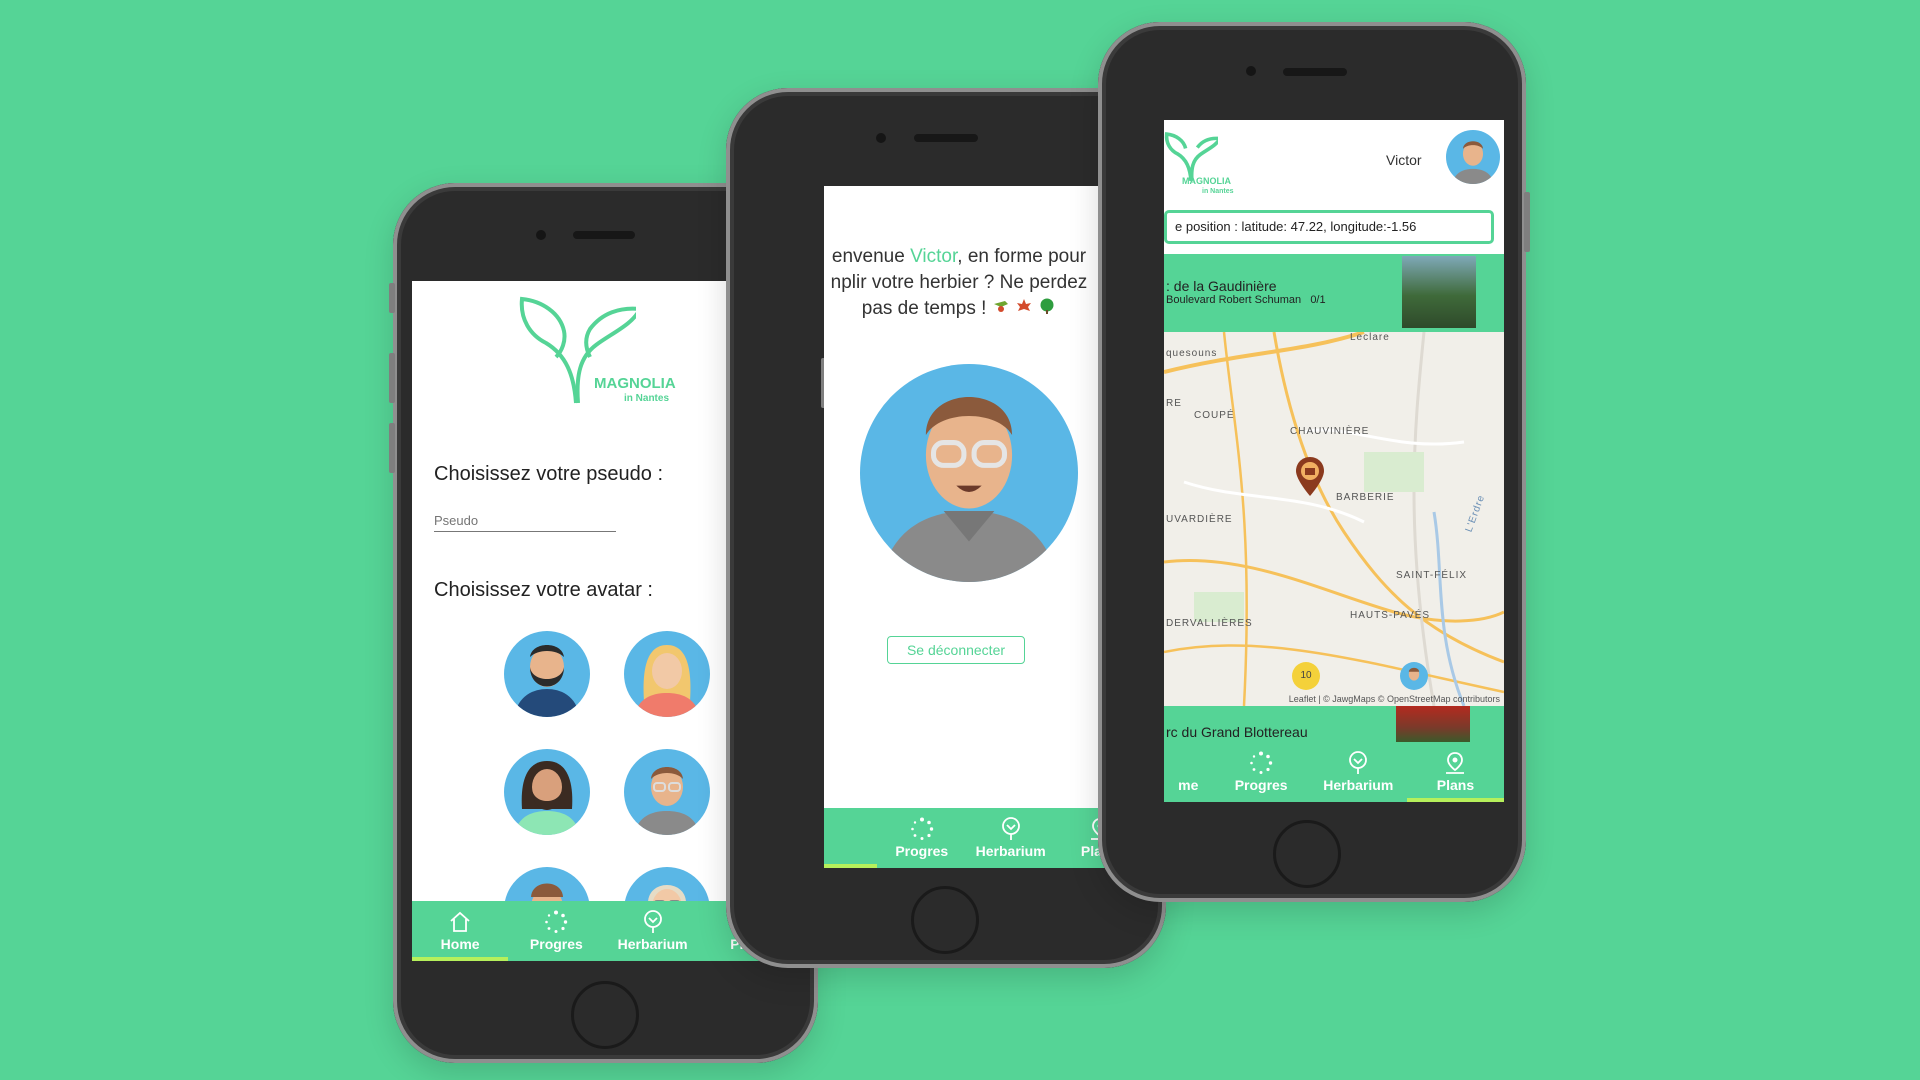 The width and height of the screenshot is (1920, 1080). Describe the element at coordinates (959, 256) in the screenshot. I see `welcome-line-1: envenue Victor, en forme pour` at that location.